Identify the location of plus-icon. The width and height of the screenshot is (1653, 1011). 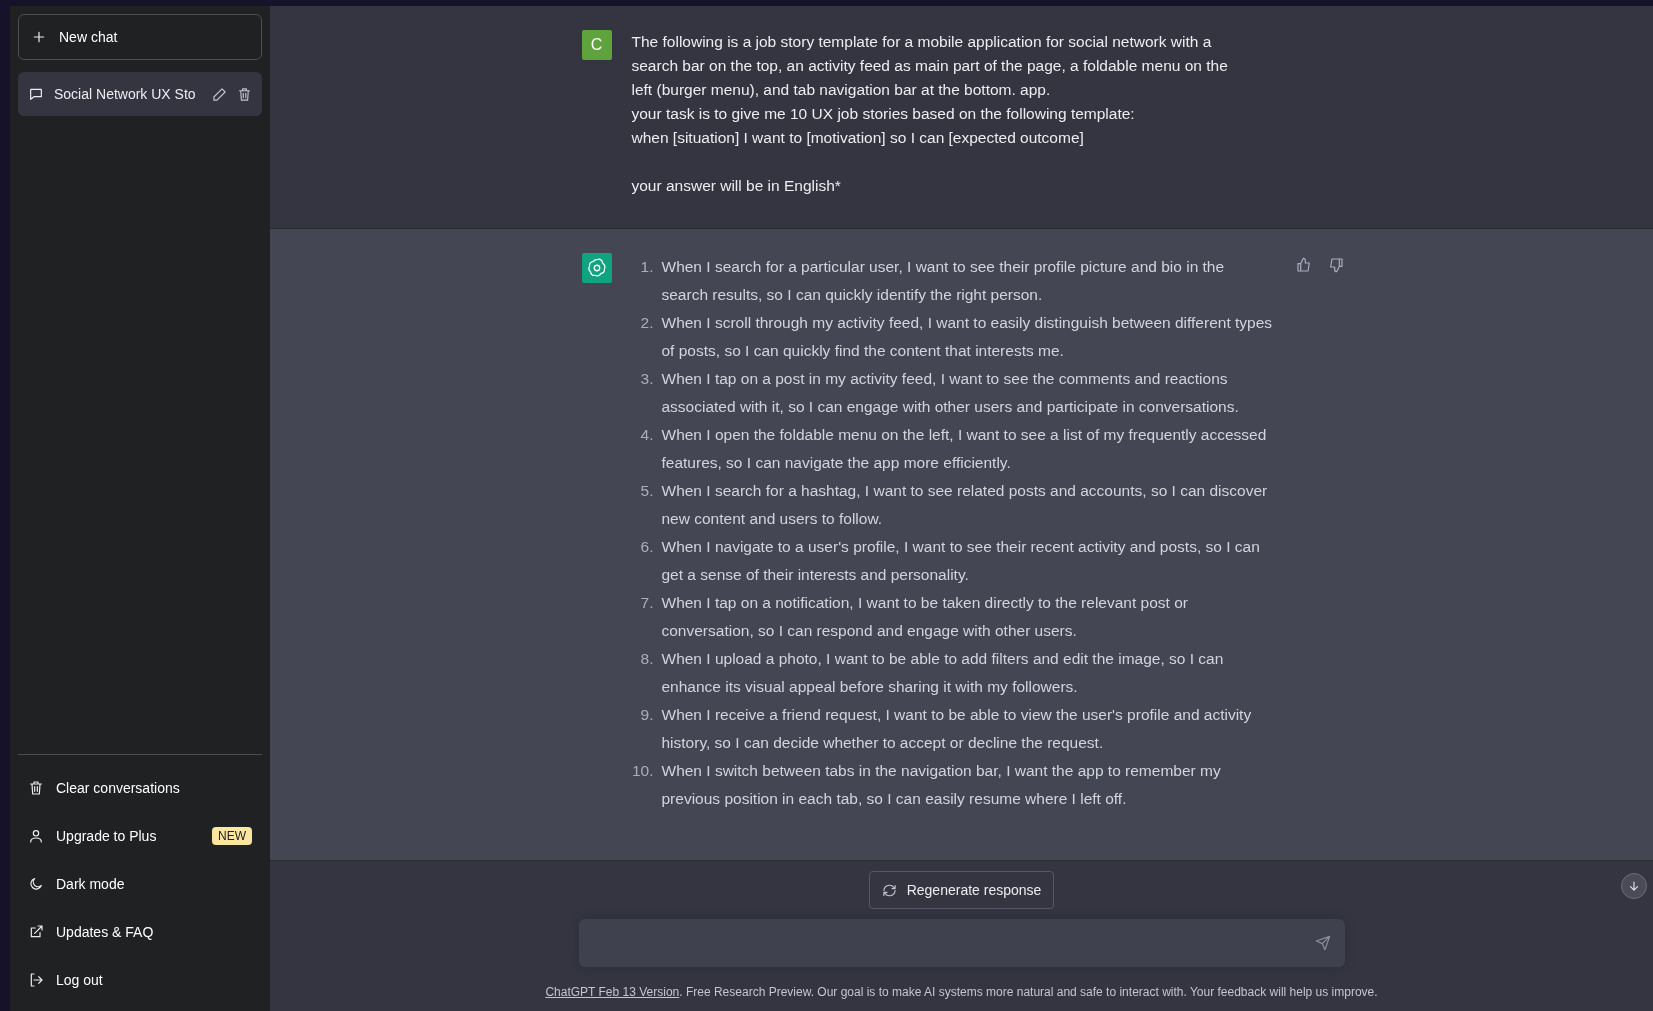
(39, 37).